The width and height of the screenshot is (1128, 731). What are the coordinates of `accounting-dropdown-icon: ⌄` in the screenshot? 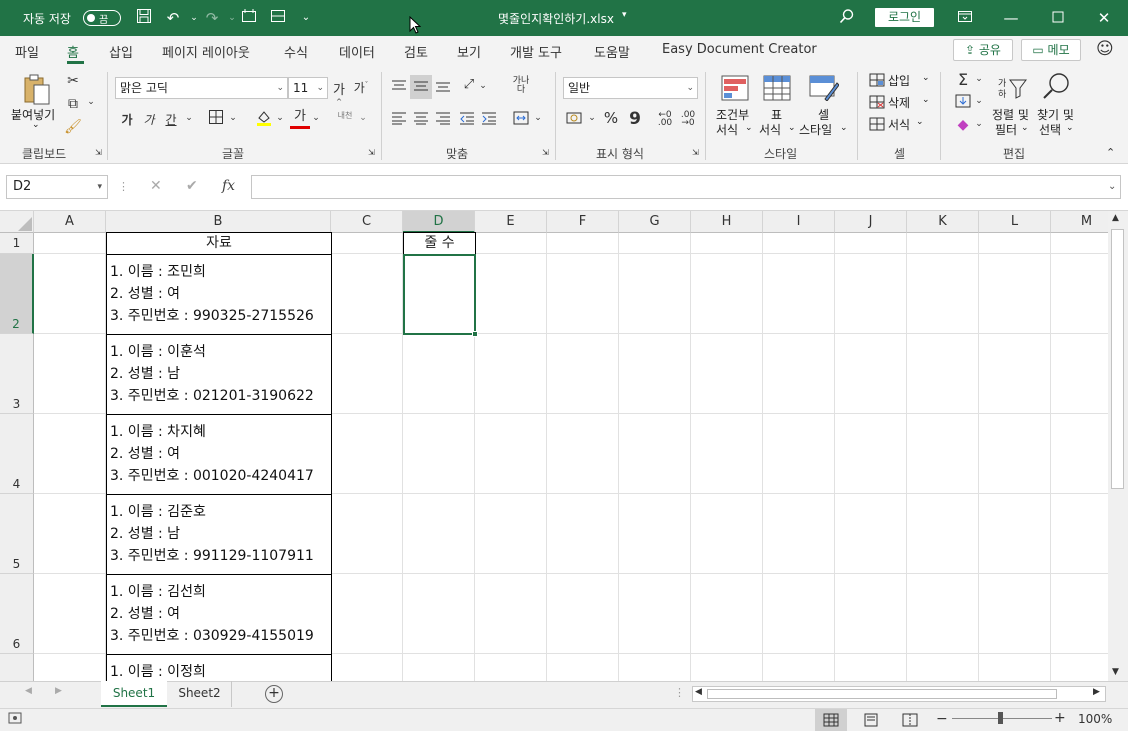 It's located at (592, 118).